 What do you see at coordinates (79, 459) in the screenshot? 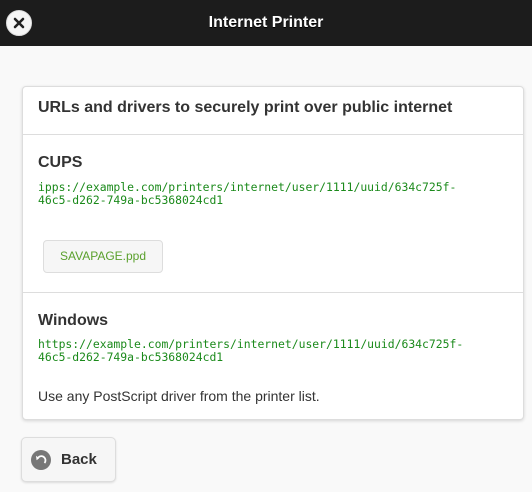
I see `back-label: Back` at bounding box center [79, 459].